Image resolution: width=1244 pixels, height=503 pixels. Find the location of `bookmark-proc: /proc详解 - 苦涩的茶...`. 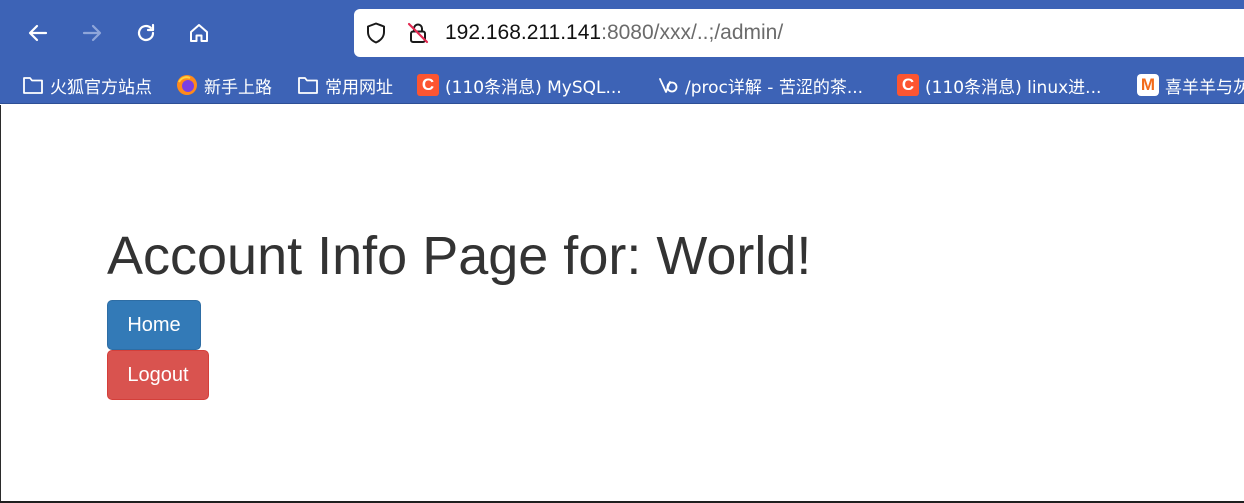

bookmark-proc: /proc详解 - 苦涩的茶... is located at coordinates (760, 85).